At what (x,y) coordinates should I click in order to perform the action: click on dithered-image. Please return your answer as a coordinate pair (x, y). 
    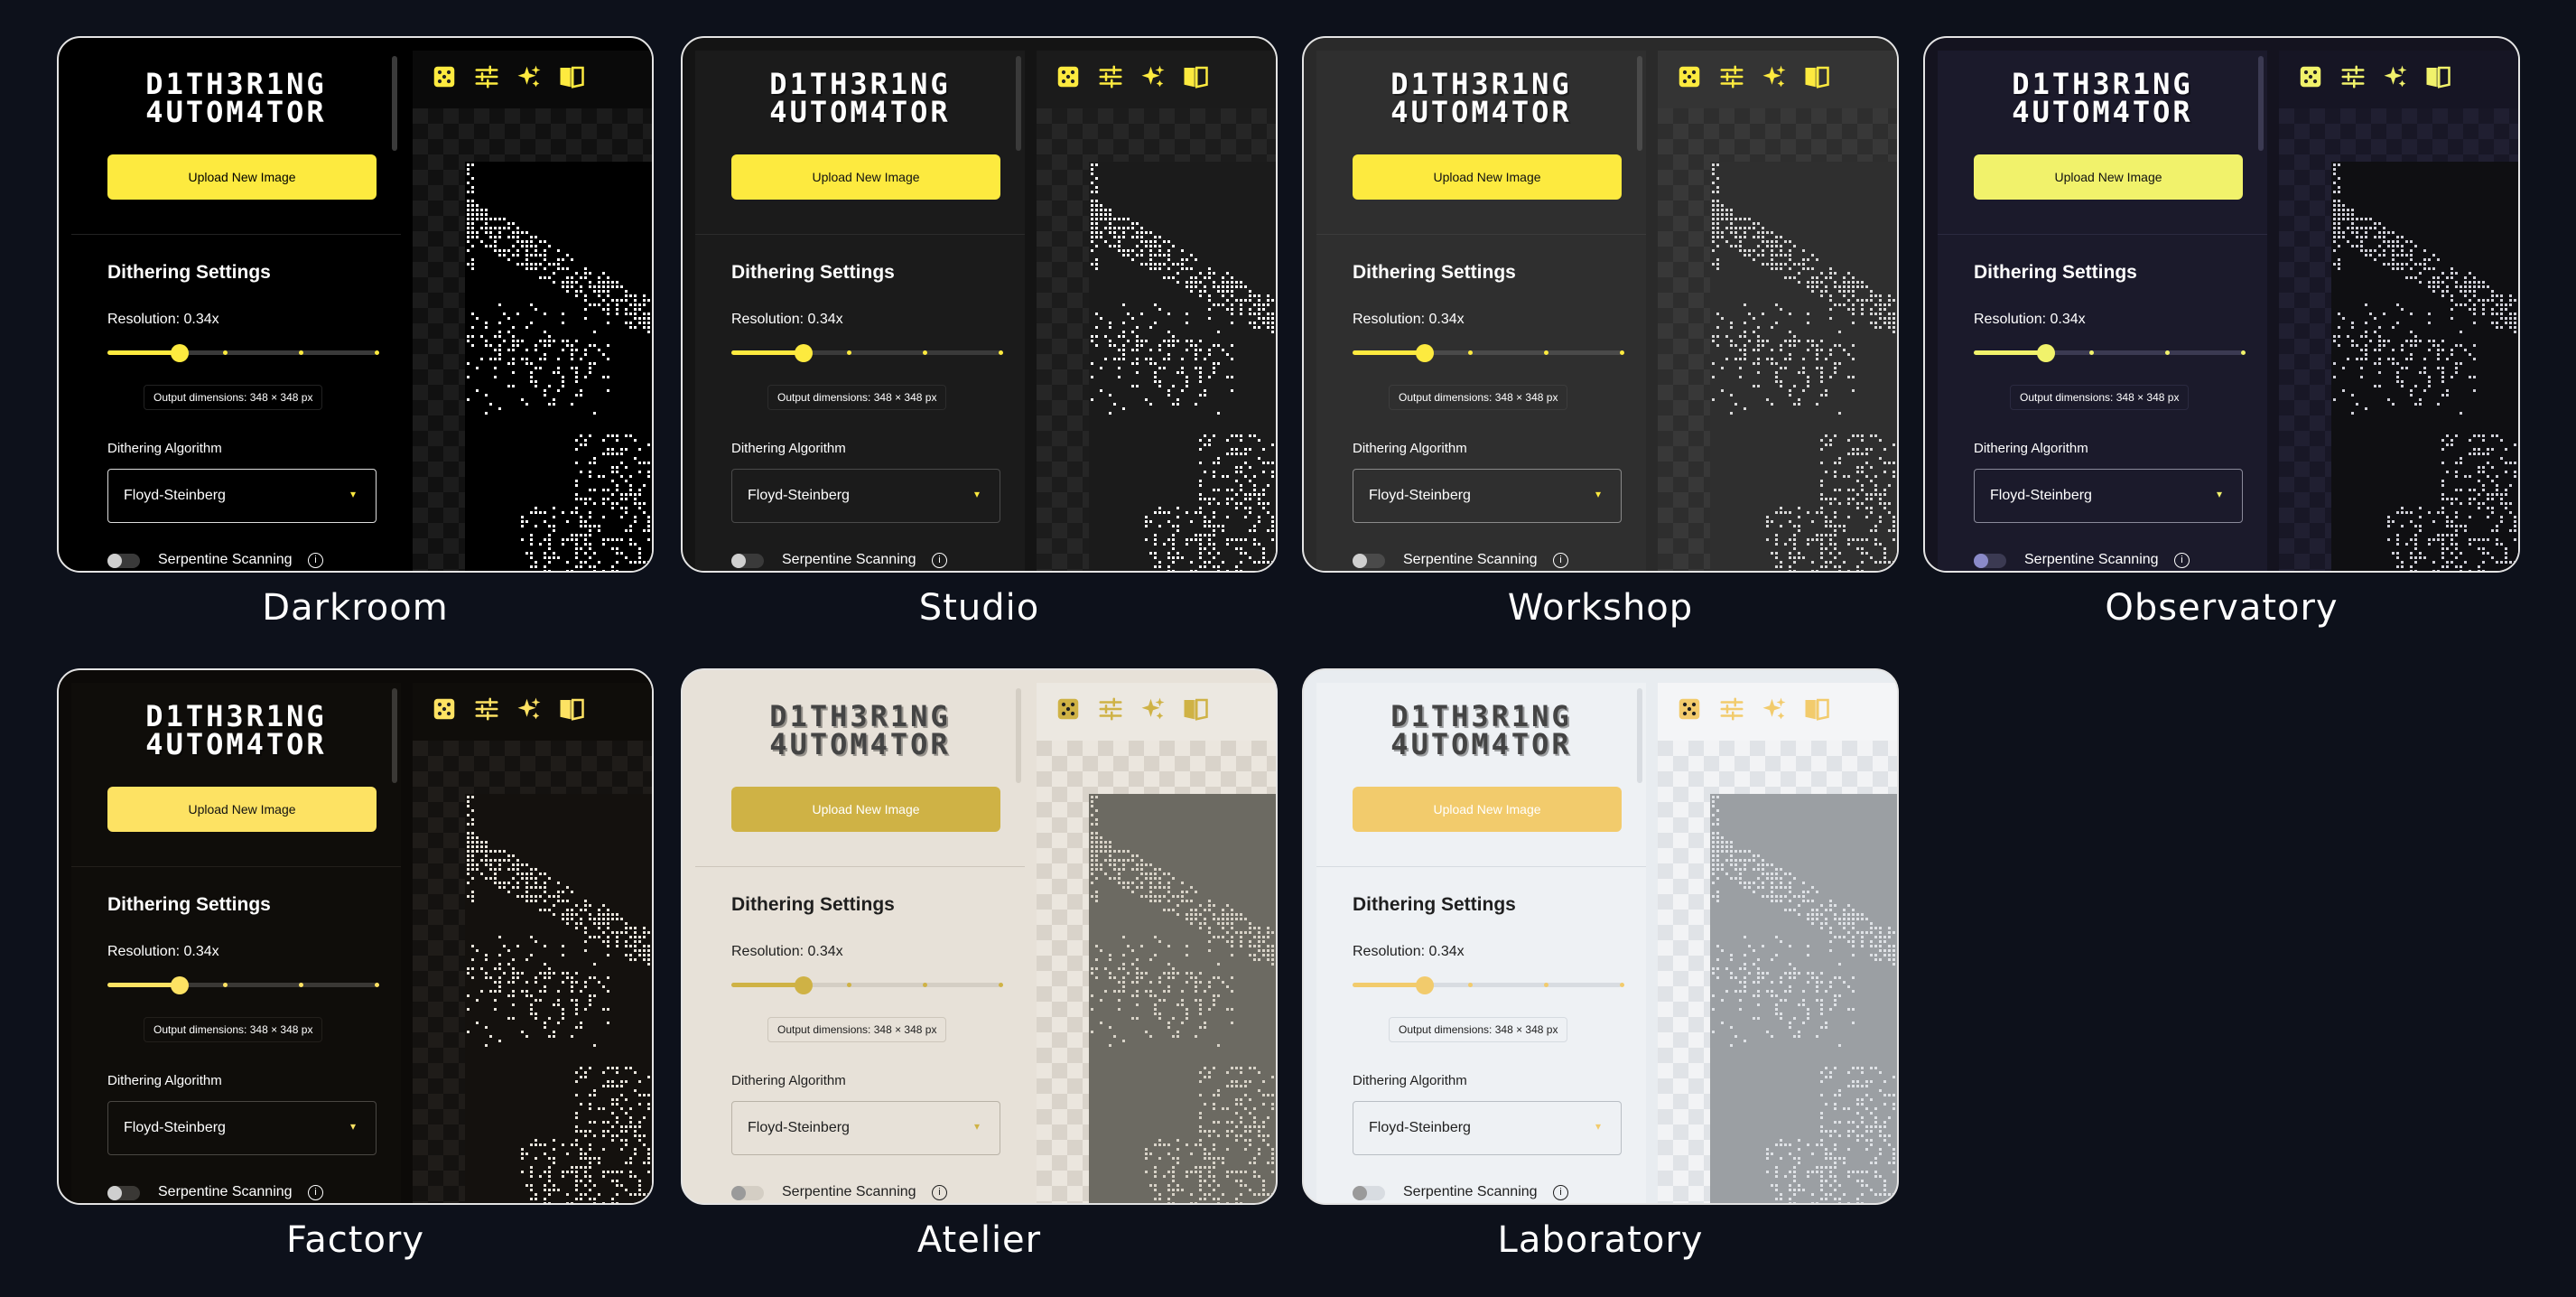
    Looking at the image, I should click on (558, 366).